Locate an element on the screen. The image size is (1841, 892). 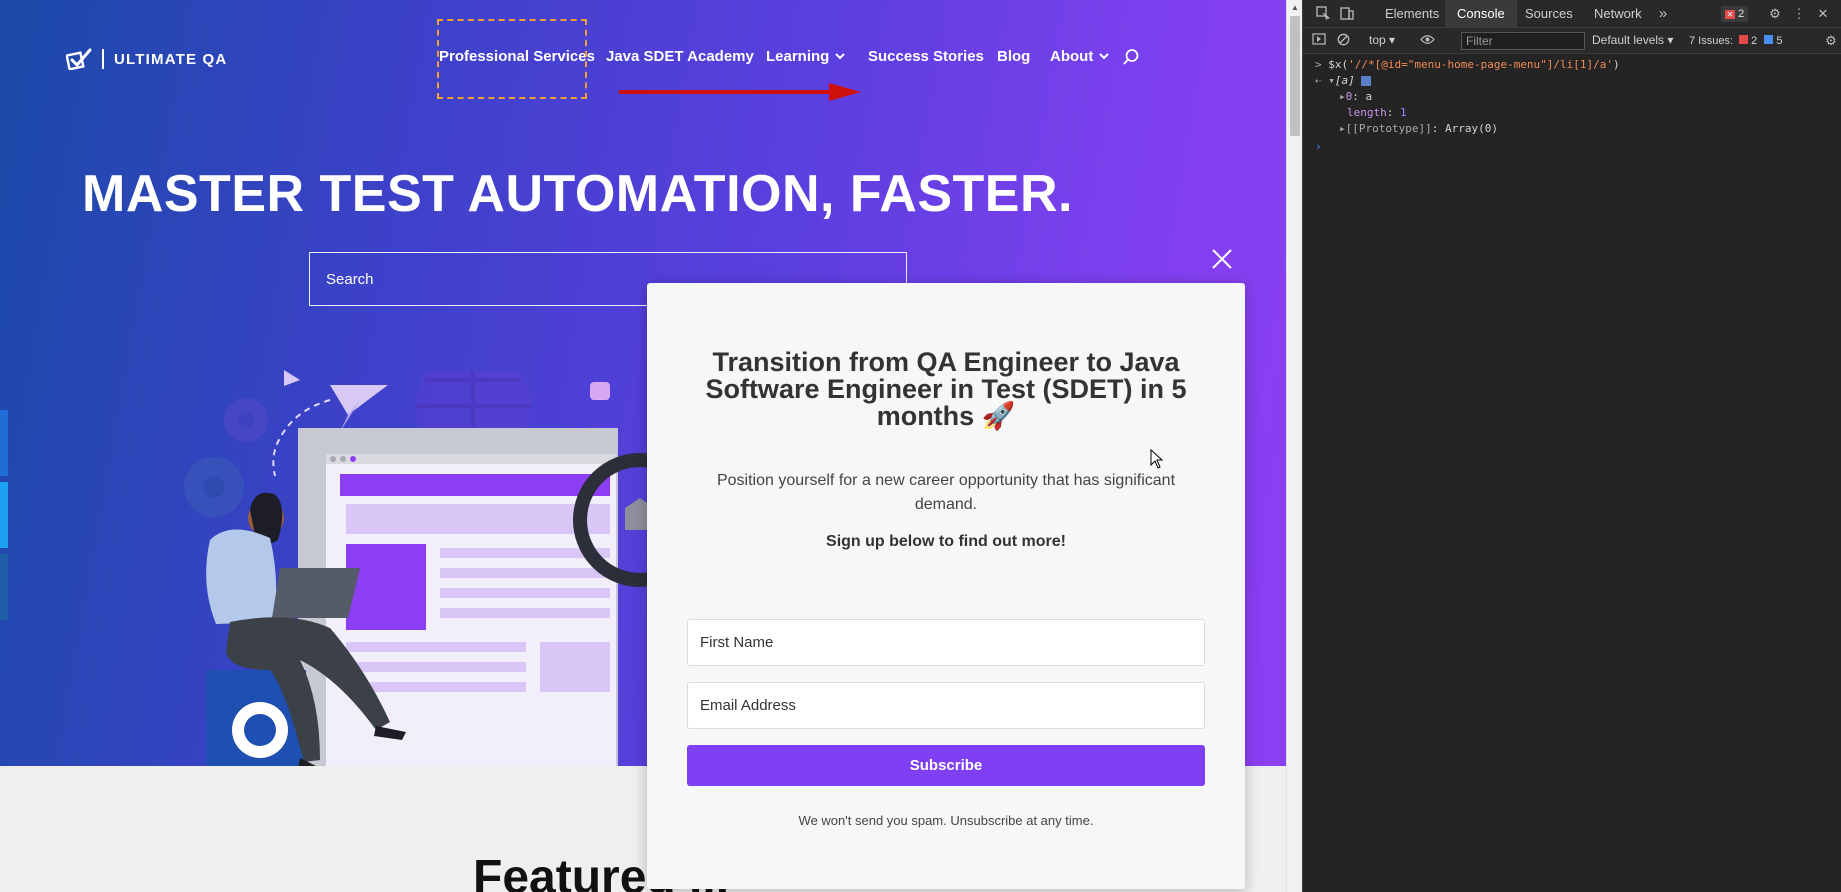
command-string: '//*[@id="menu-home-page-menu"]/li[1]/a' is located at coordinates (1481, 64).